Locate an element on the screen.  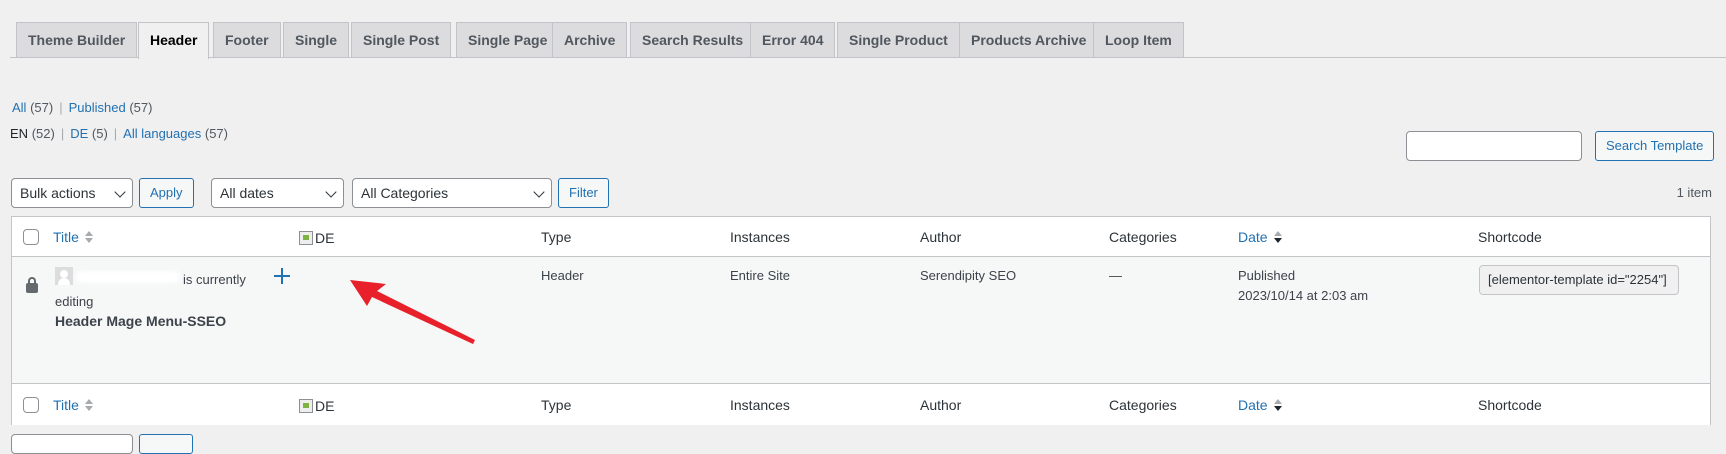
tab-archive: Archive is located at coordinates (590, 40).